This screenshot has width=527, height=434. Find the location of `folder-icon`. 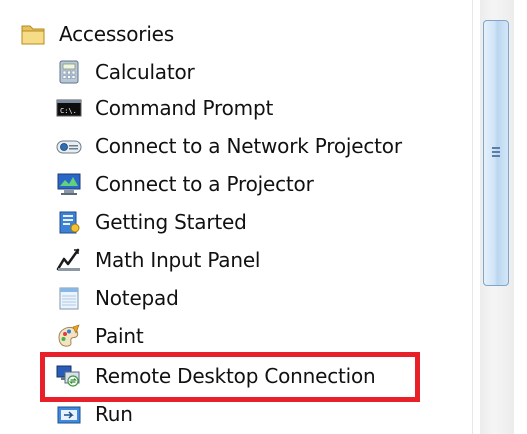

folder-icon is located at coordinates (33, 34).